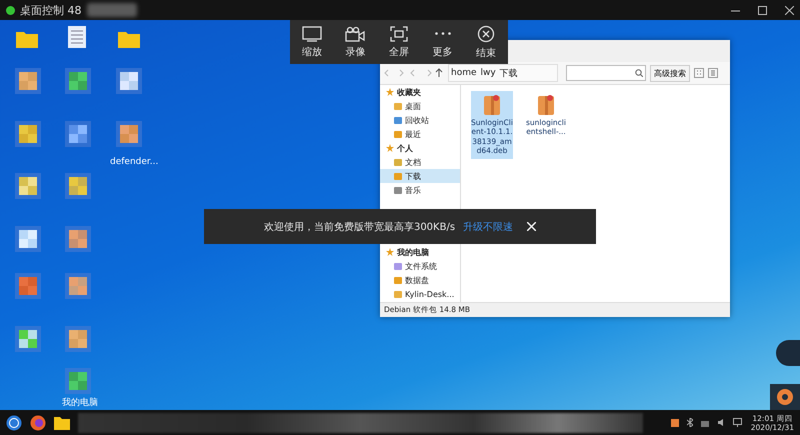 The height and width of the screenshot is (435, 800). What do you see at coordinates (720, 422) in the screenshot?
I see `volume-icon` at bounding box center [720, 422].